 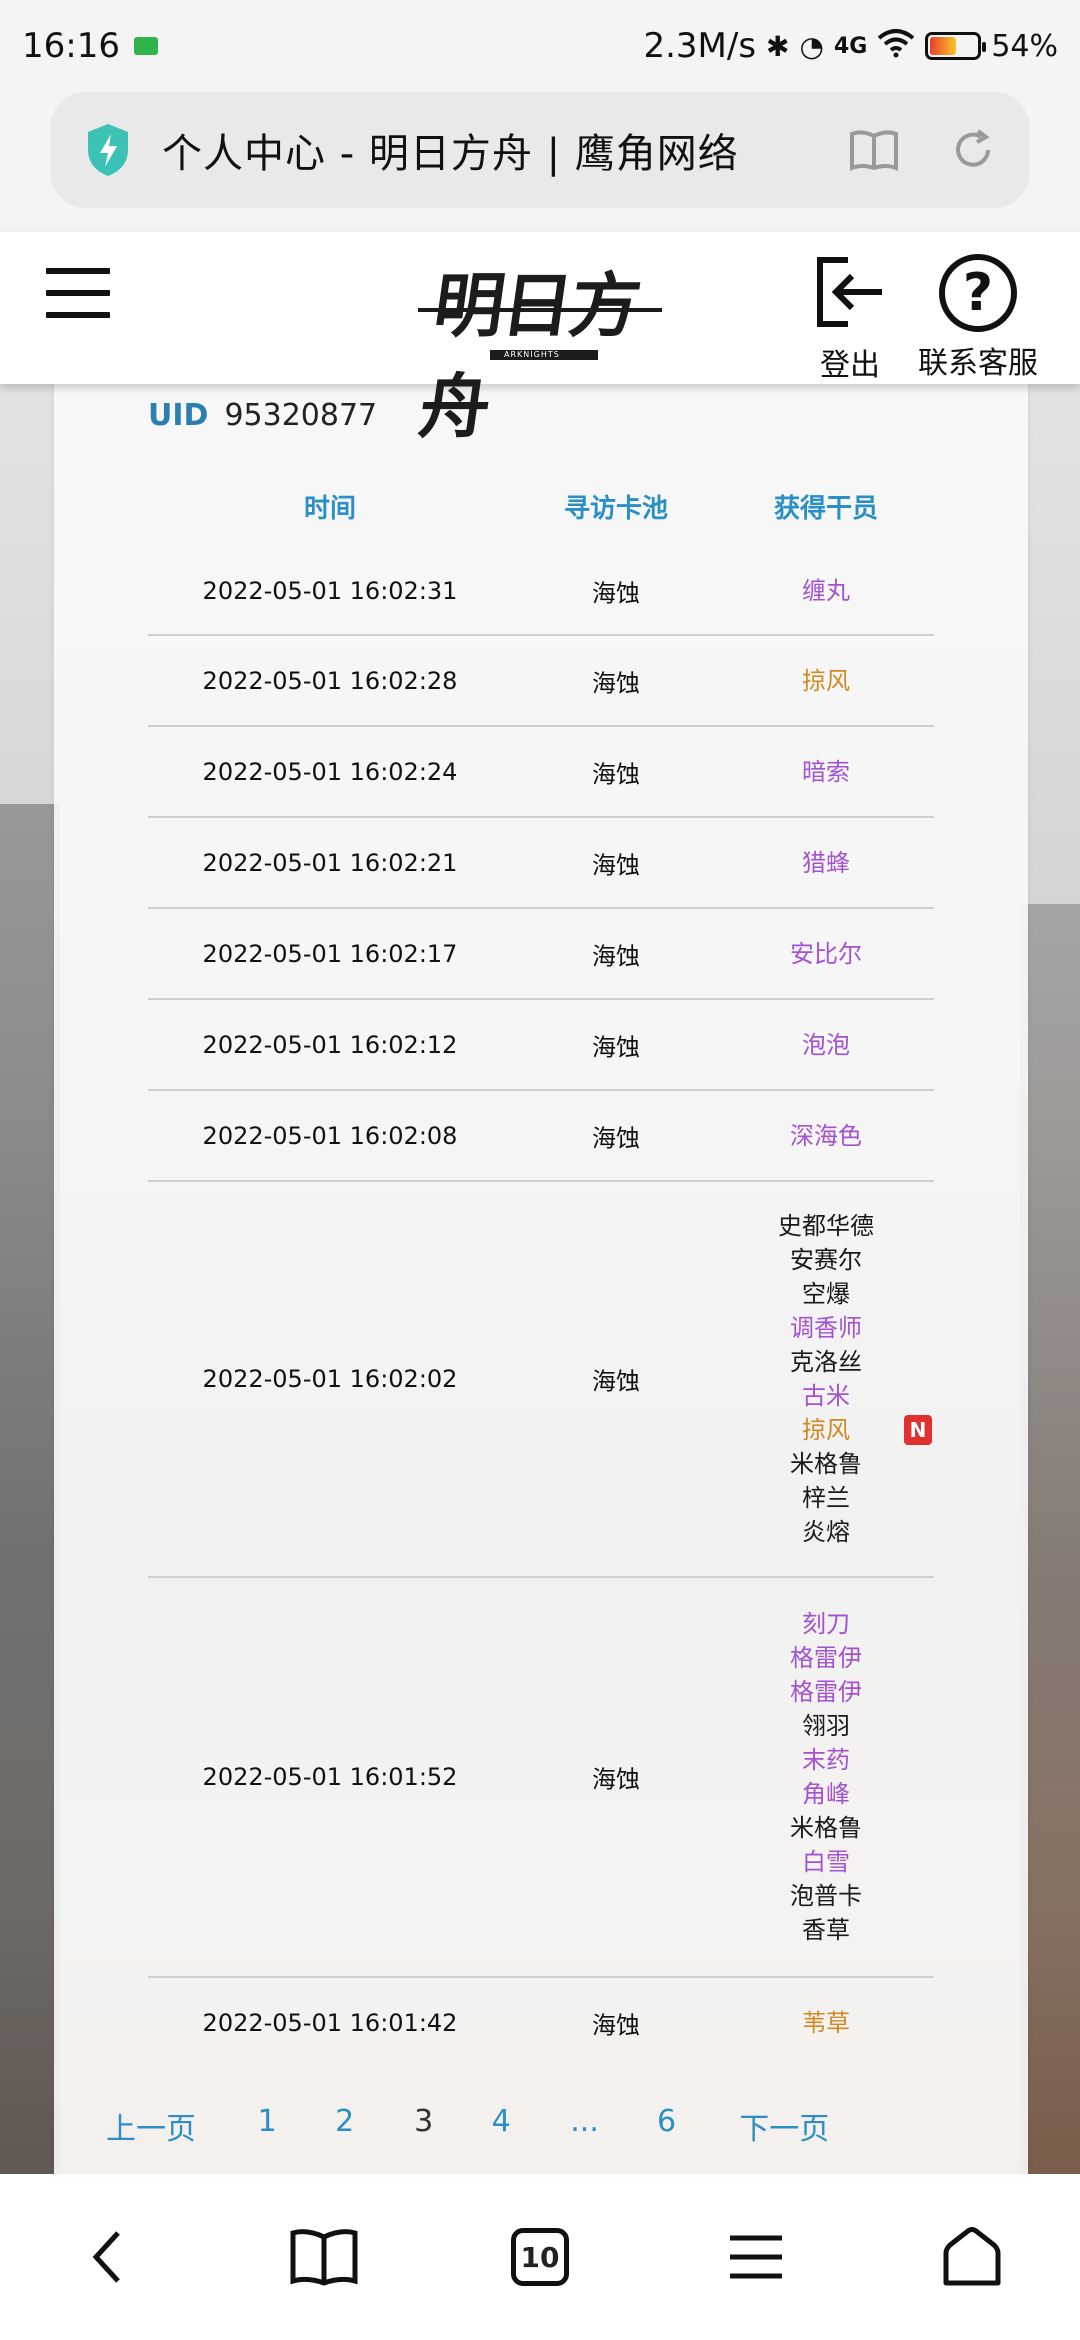 I want to click on table-row: 2022-05-01 16:02:08 海蚀 深海色, so click(x=541, y=1136).